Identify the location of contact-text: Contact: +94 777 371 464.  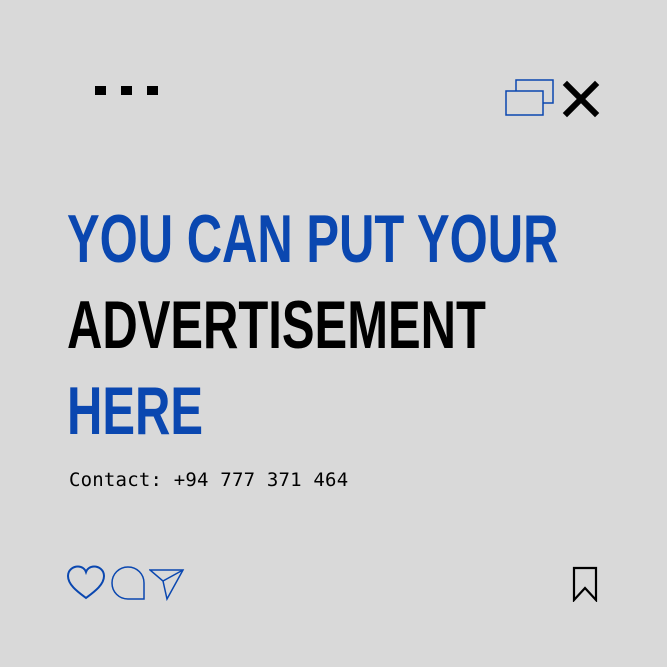
(209, 480).